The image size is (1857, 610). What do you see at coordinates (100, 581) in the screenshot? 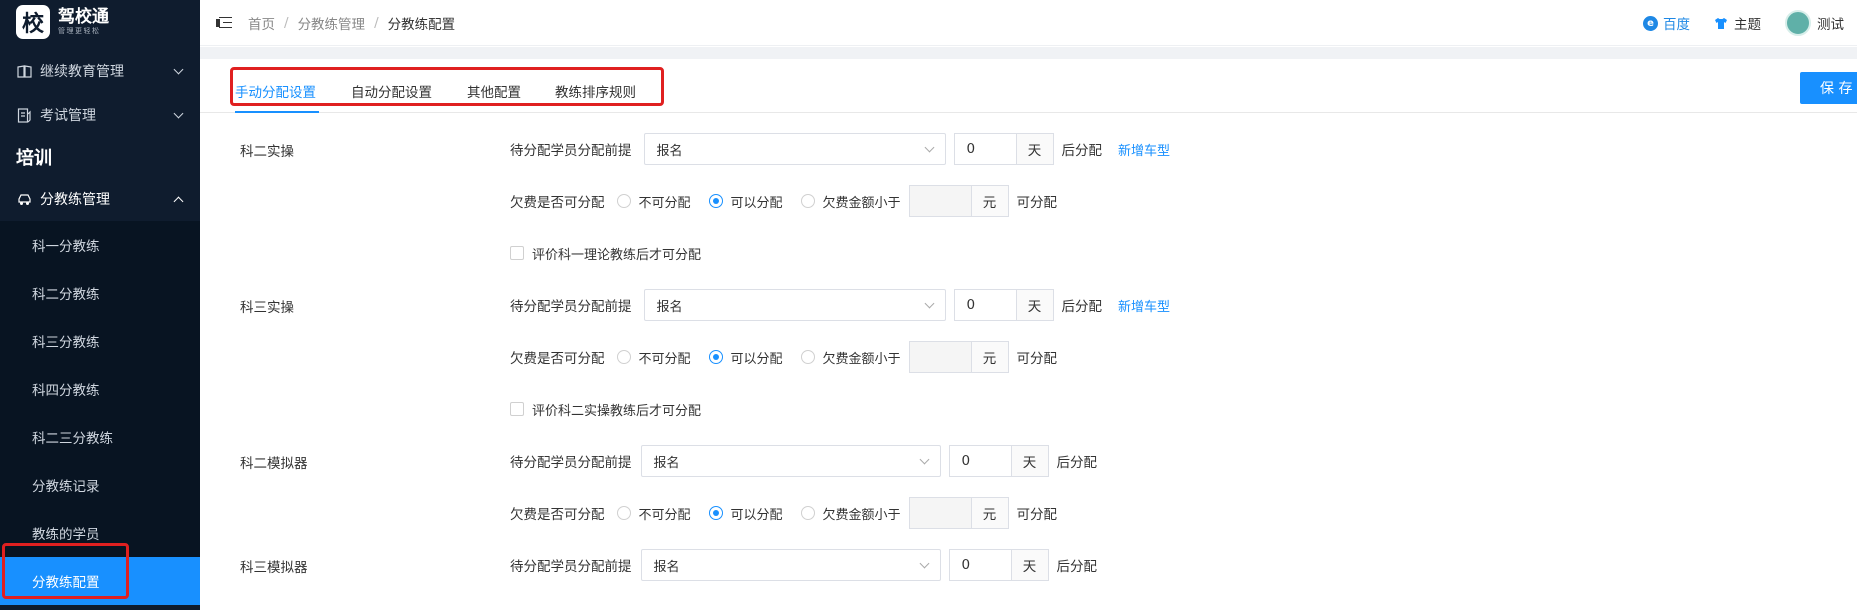
I see `sidebar-item-assign-config: 分教练配置` at bounding box center [100, 581].